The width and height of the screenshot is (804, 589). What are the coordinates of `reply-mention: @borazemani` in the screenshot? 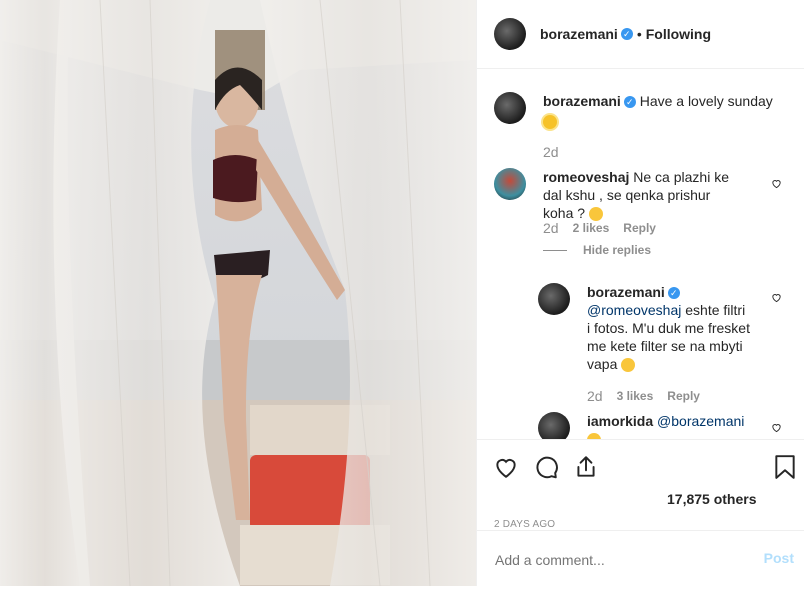 It's located at (700, 421).